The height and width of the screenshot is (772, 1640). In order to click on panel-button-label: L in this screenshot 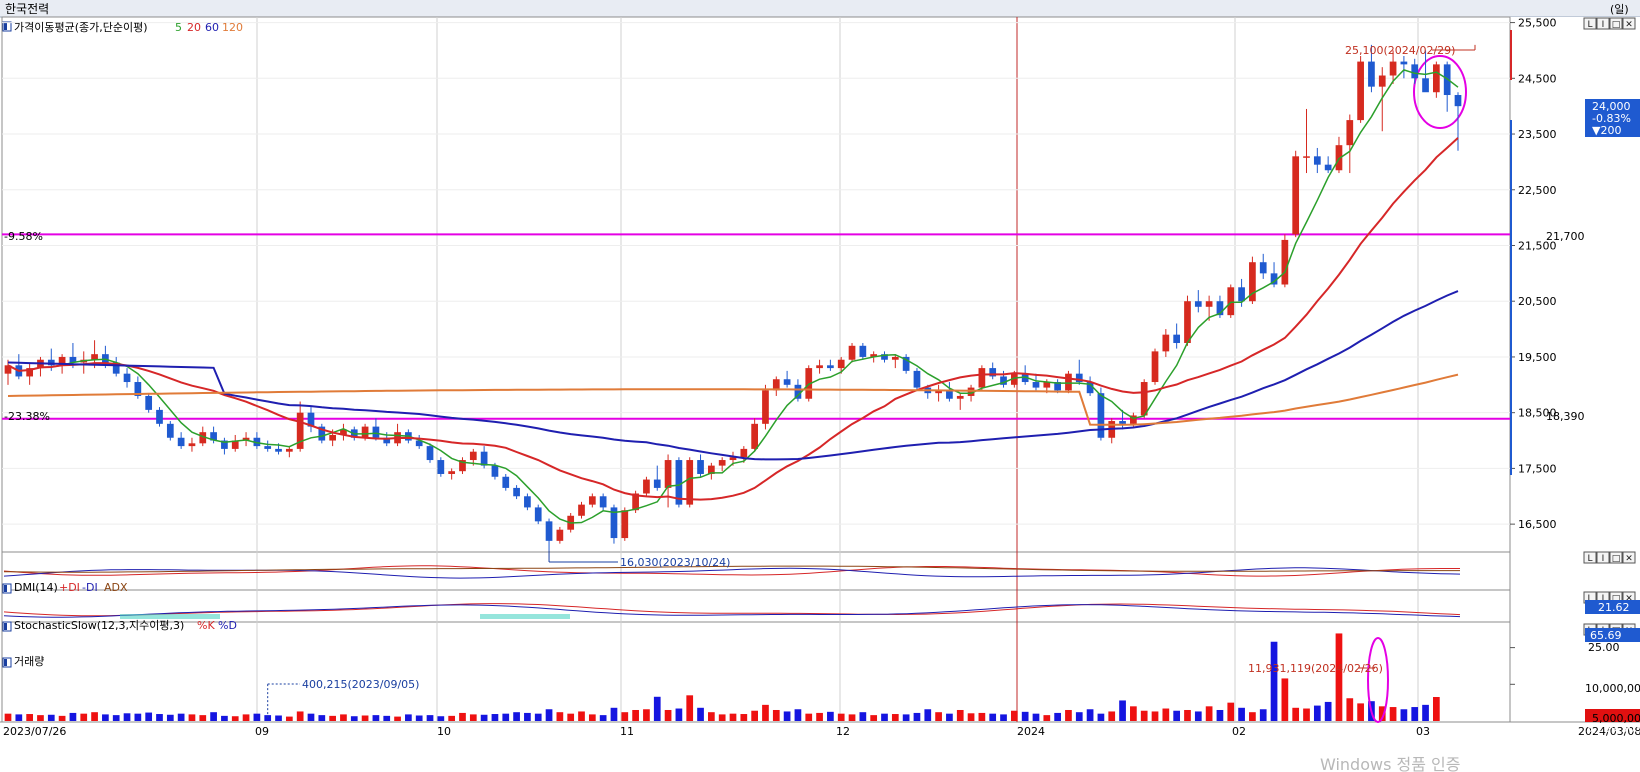, I will do `click(1589, 559)`.